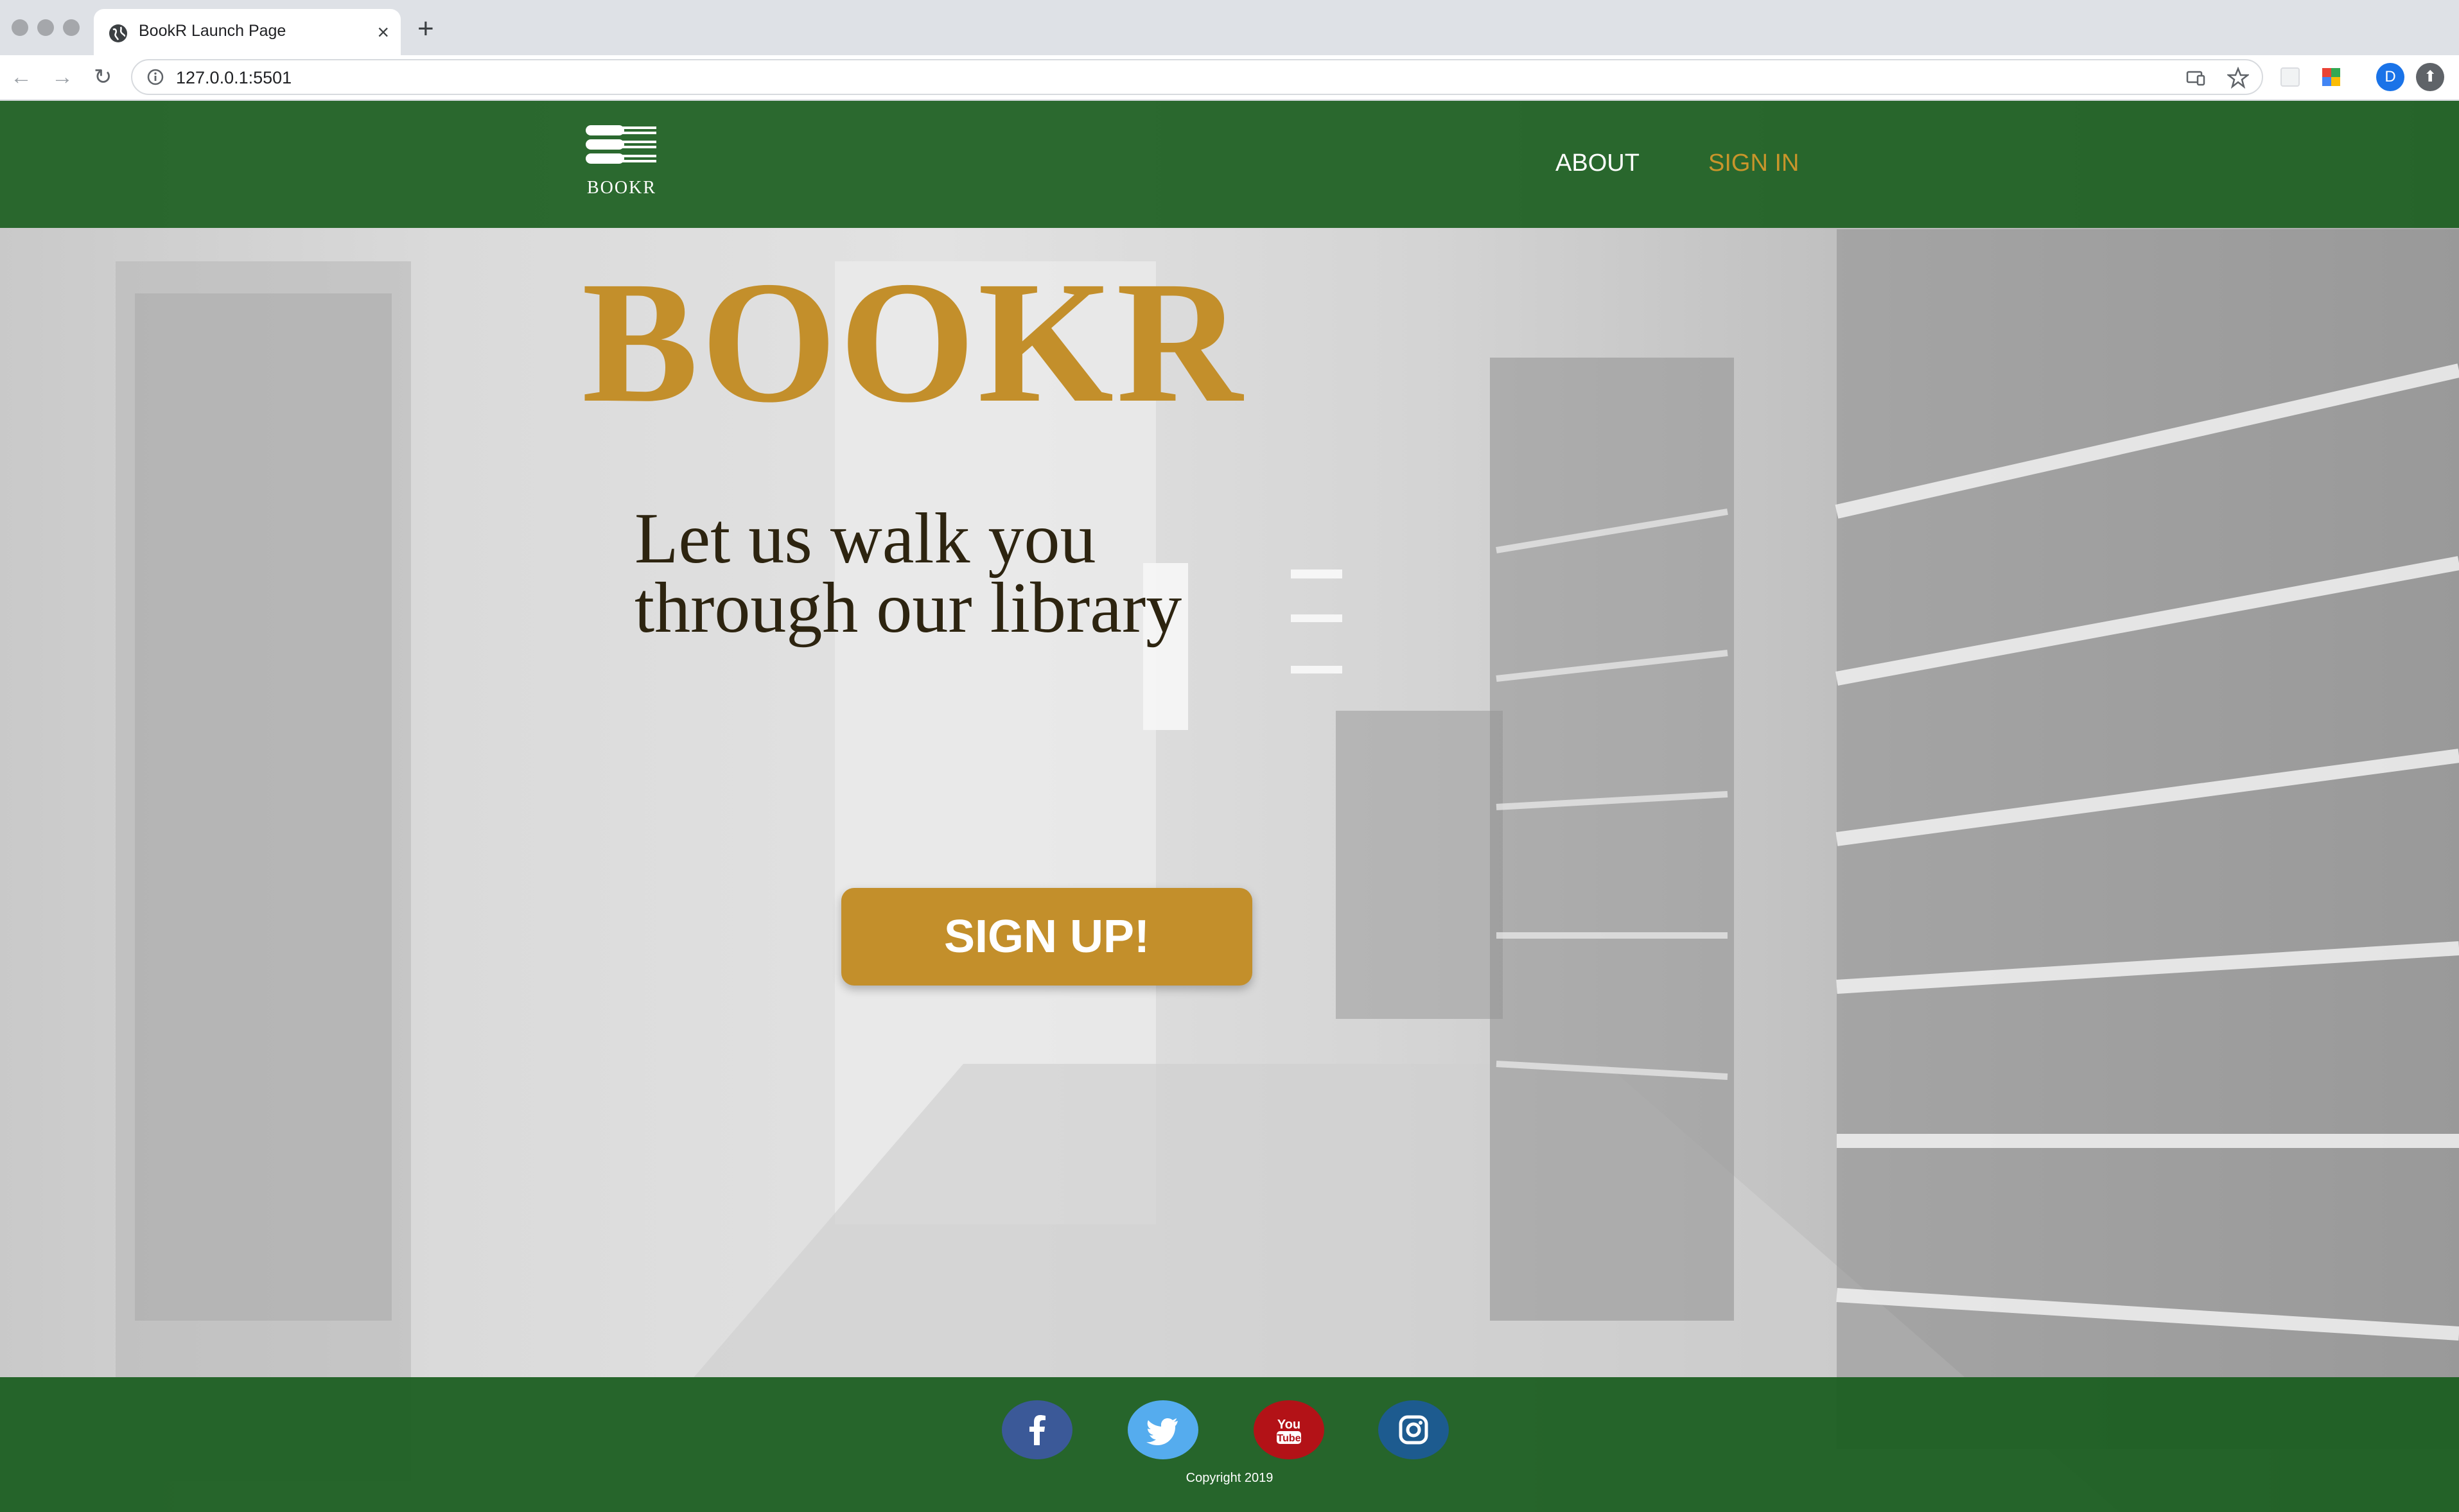  Describe the element at coordinates (234, 77) in the screenshot. I see `url-text: 127.0.0.1:5501` at that location.